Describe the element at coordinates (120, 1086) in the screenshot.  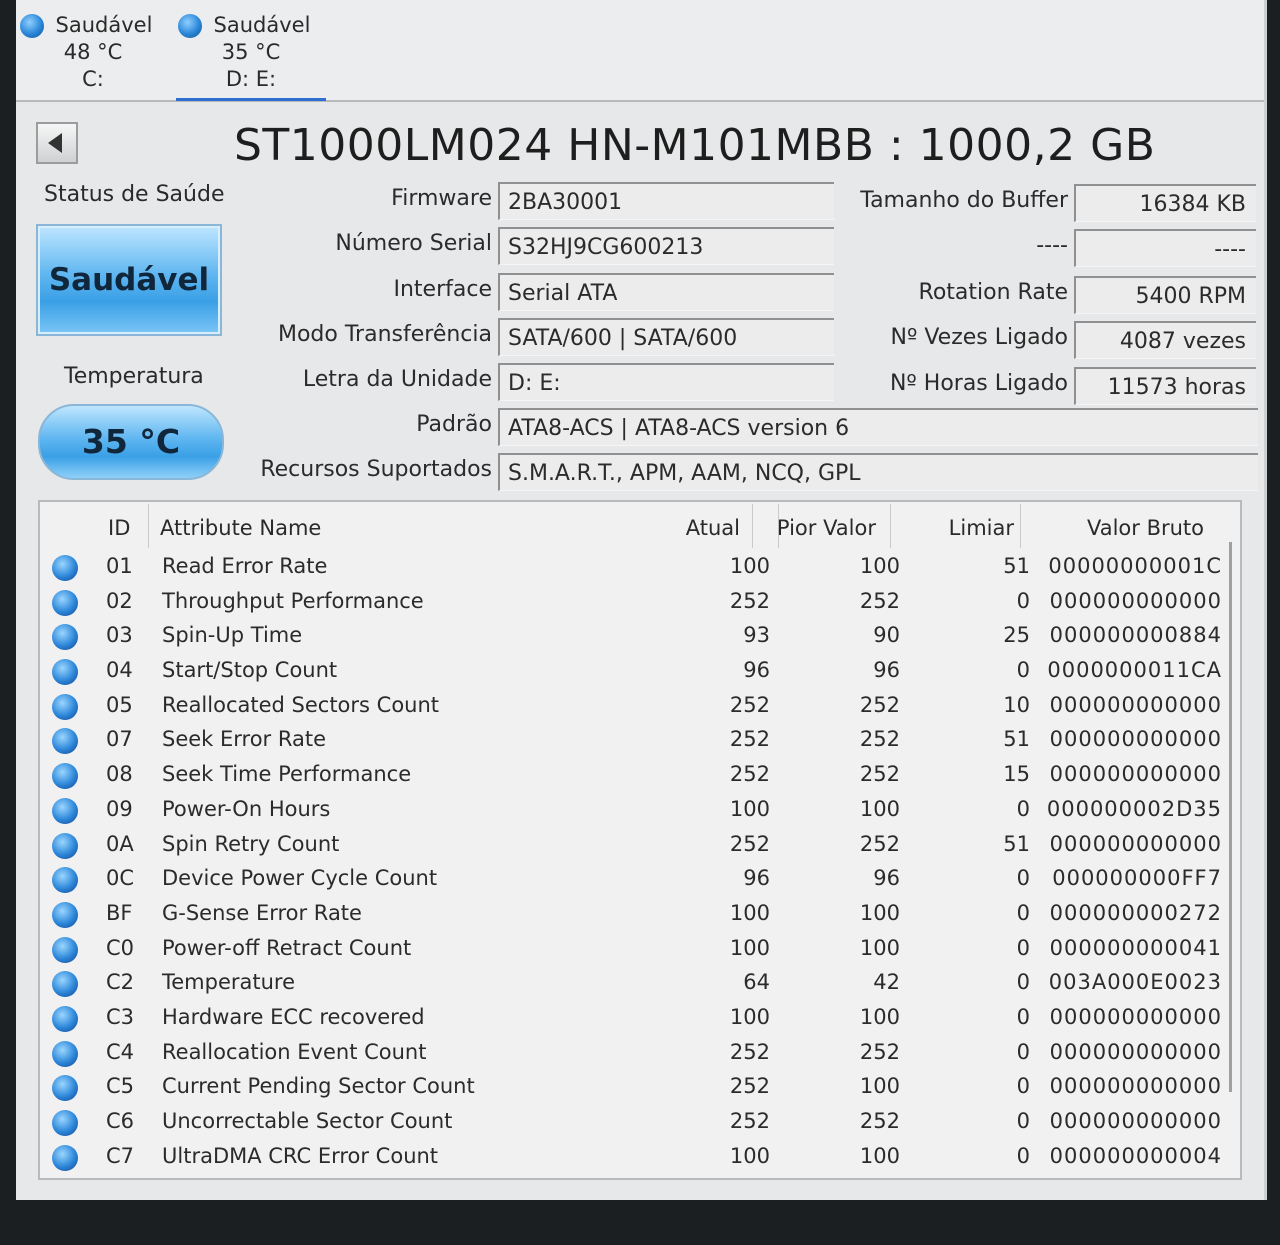
I see `attribute-id: C5` at that location.